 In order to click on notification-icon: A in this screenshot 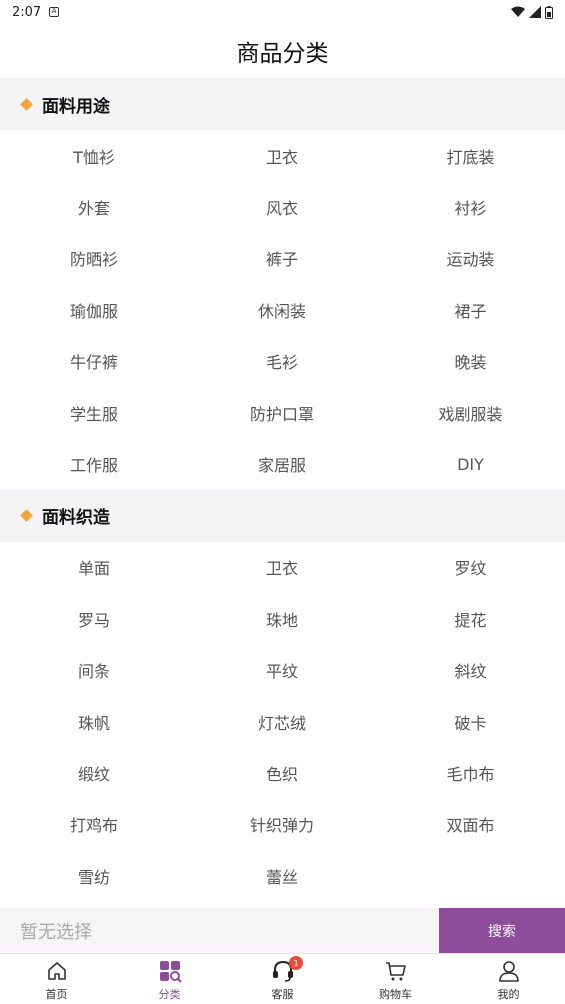, I will do `click(54, 12)`.